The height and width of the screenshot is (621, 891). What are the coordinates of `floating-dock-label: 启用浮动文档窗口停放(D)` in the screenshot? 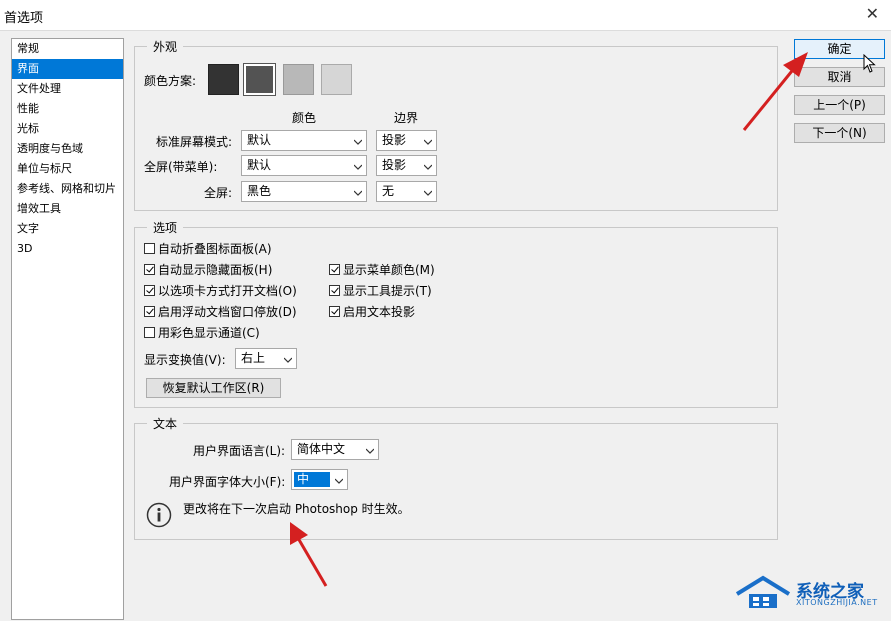 It's located at (227, 312).